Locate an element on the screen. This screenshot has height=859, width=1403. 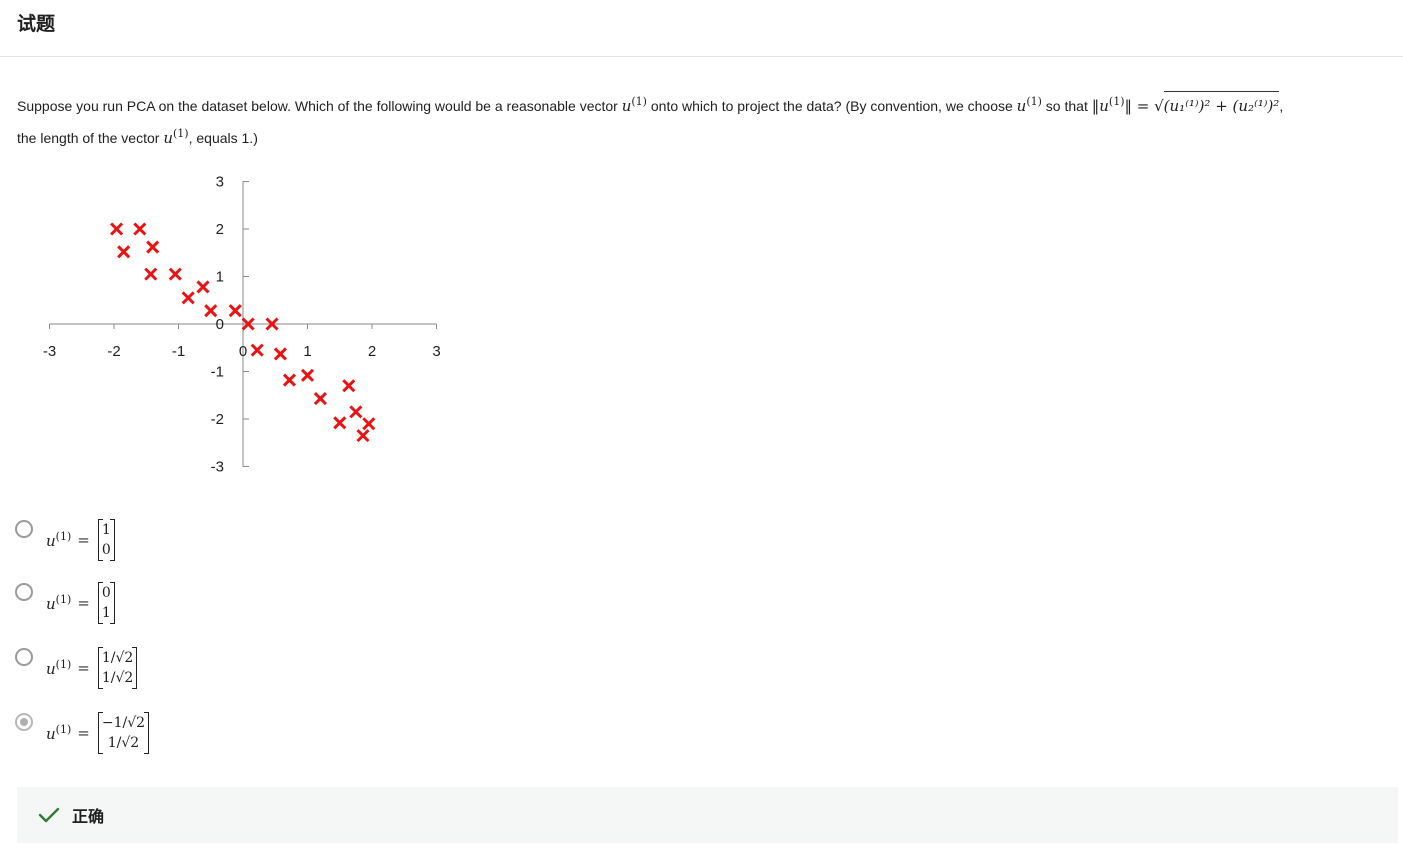
matrix-row-1: 0 is located at coordinates (106, 593).